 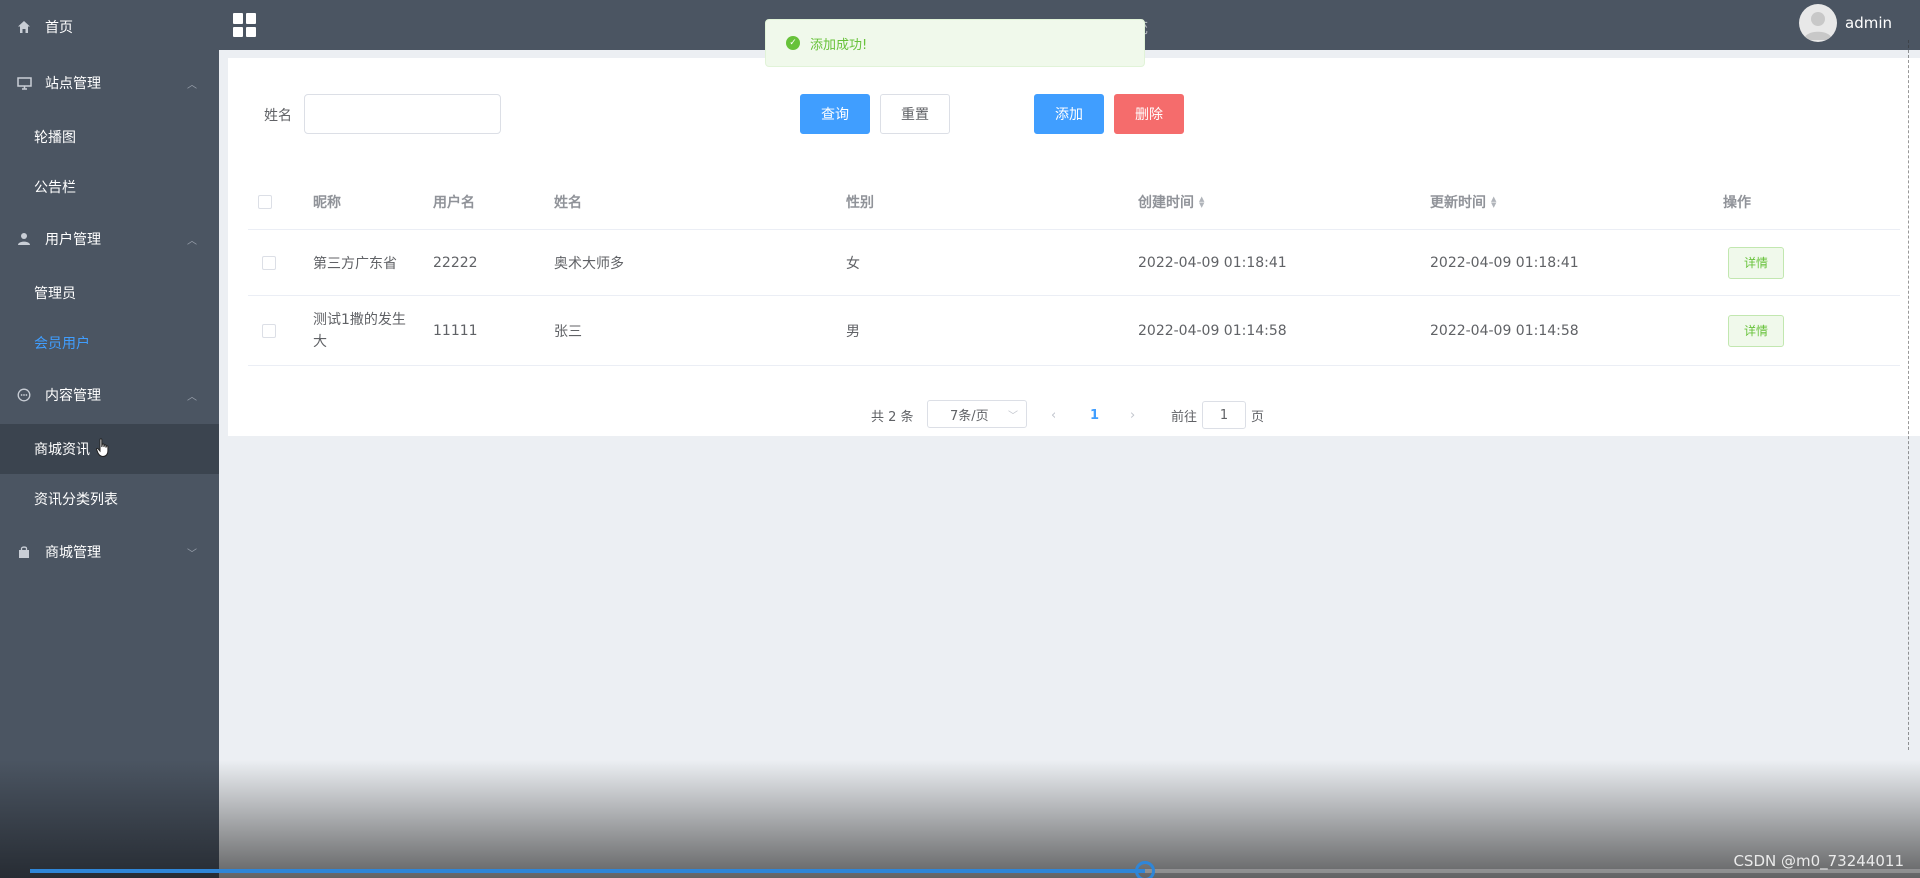 I want to click on menu-user-management-label: 用户管理, so click(x=73, y=240).